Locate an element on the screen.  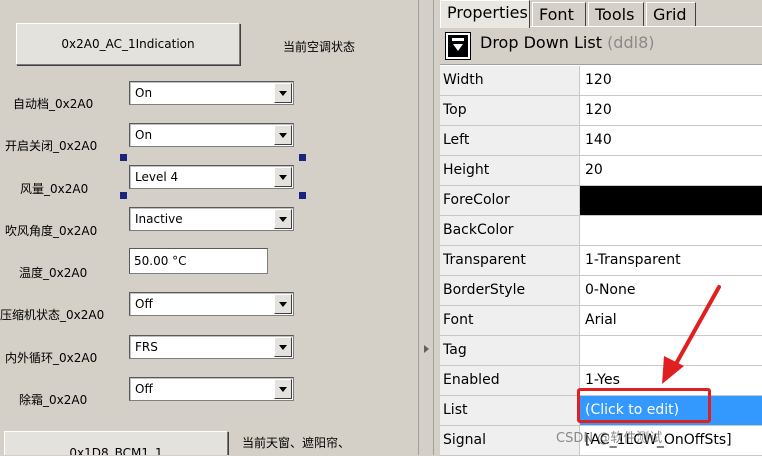
property-row-forecolor: ForeColor is located at coordinates (601, 201).